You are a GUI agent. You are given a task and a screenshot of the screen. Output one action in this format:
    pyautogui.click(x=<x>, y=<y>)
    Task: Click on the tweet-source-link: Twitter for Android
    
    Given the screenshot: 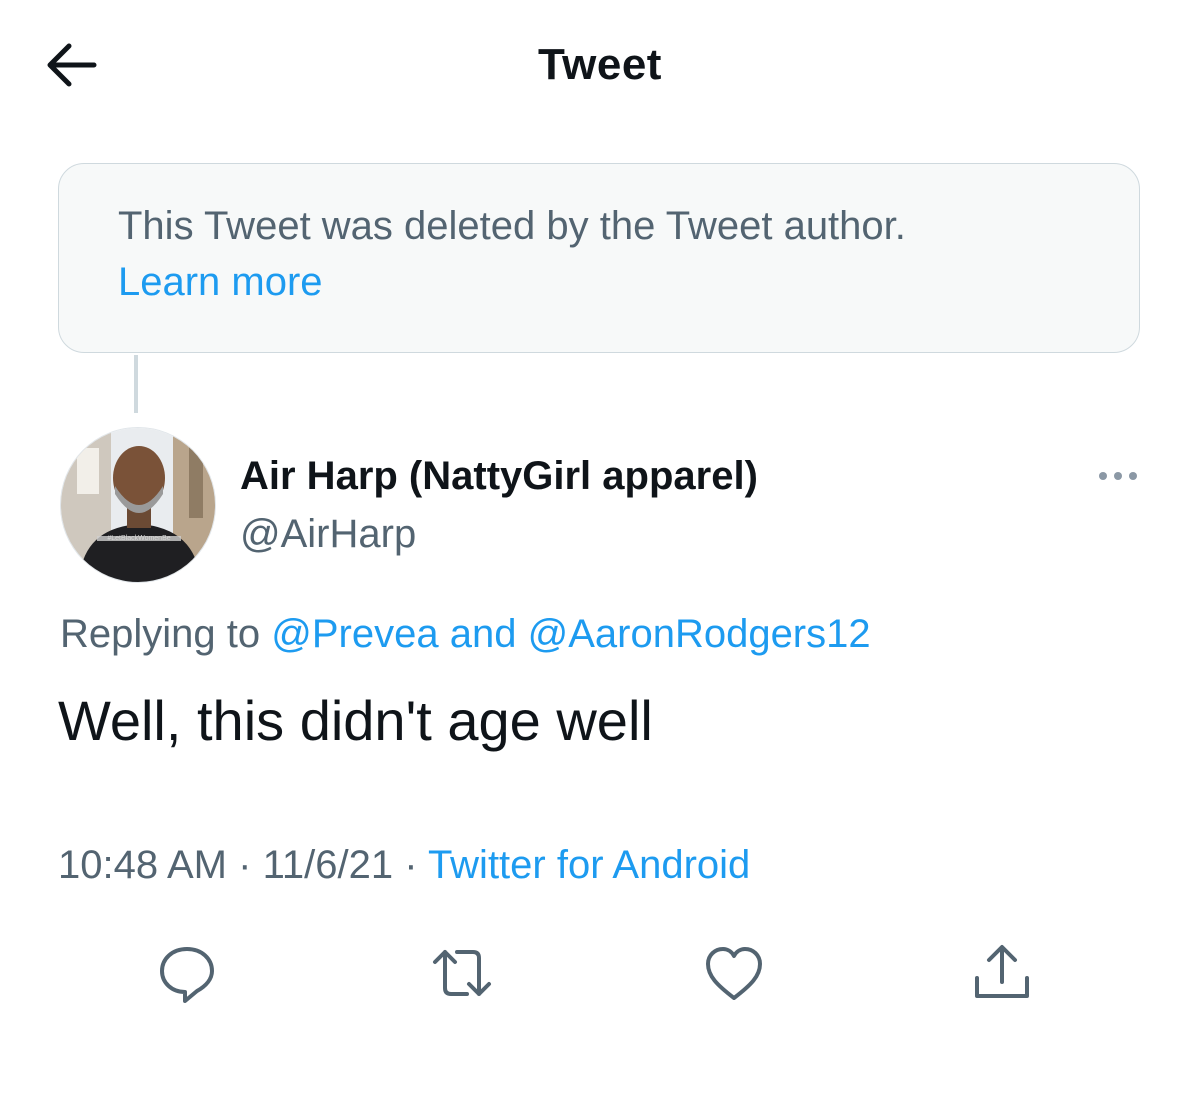 What is the action you would take?
    pyautogui.click(x=589, y=865)
    